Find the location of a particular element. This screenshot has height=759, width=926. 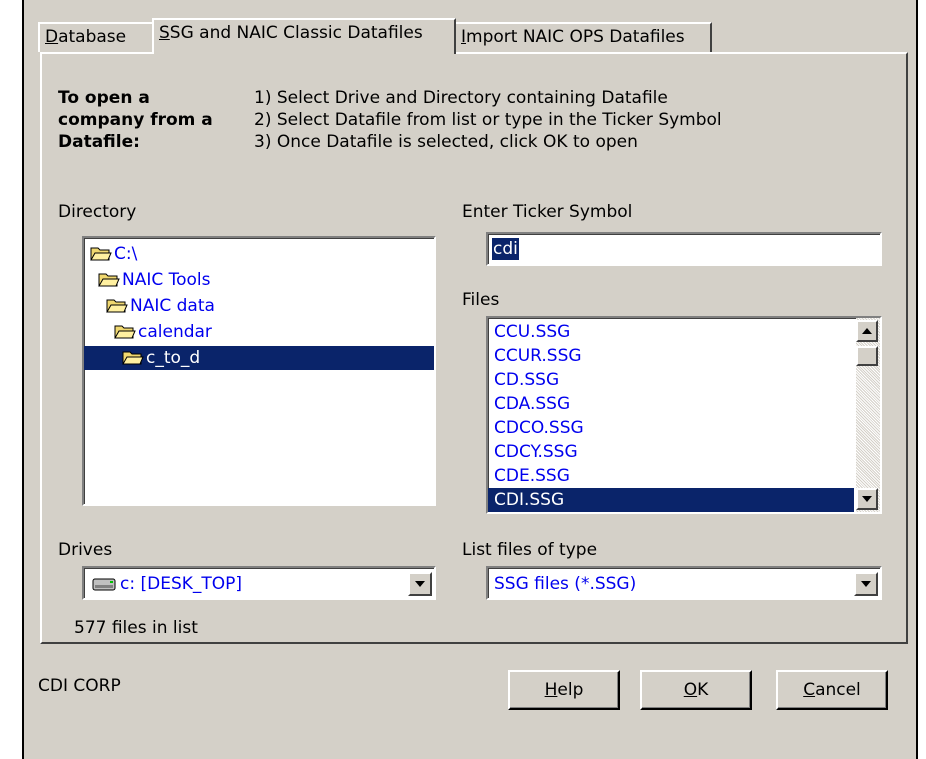

directory-item-label: c_to_d is located at coordinates (173, 358).